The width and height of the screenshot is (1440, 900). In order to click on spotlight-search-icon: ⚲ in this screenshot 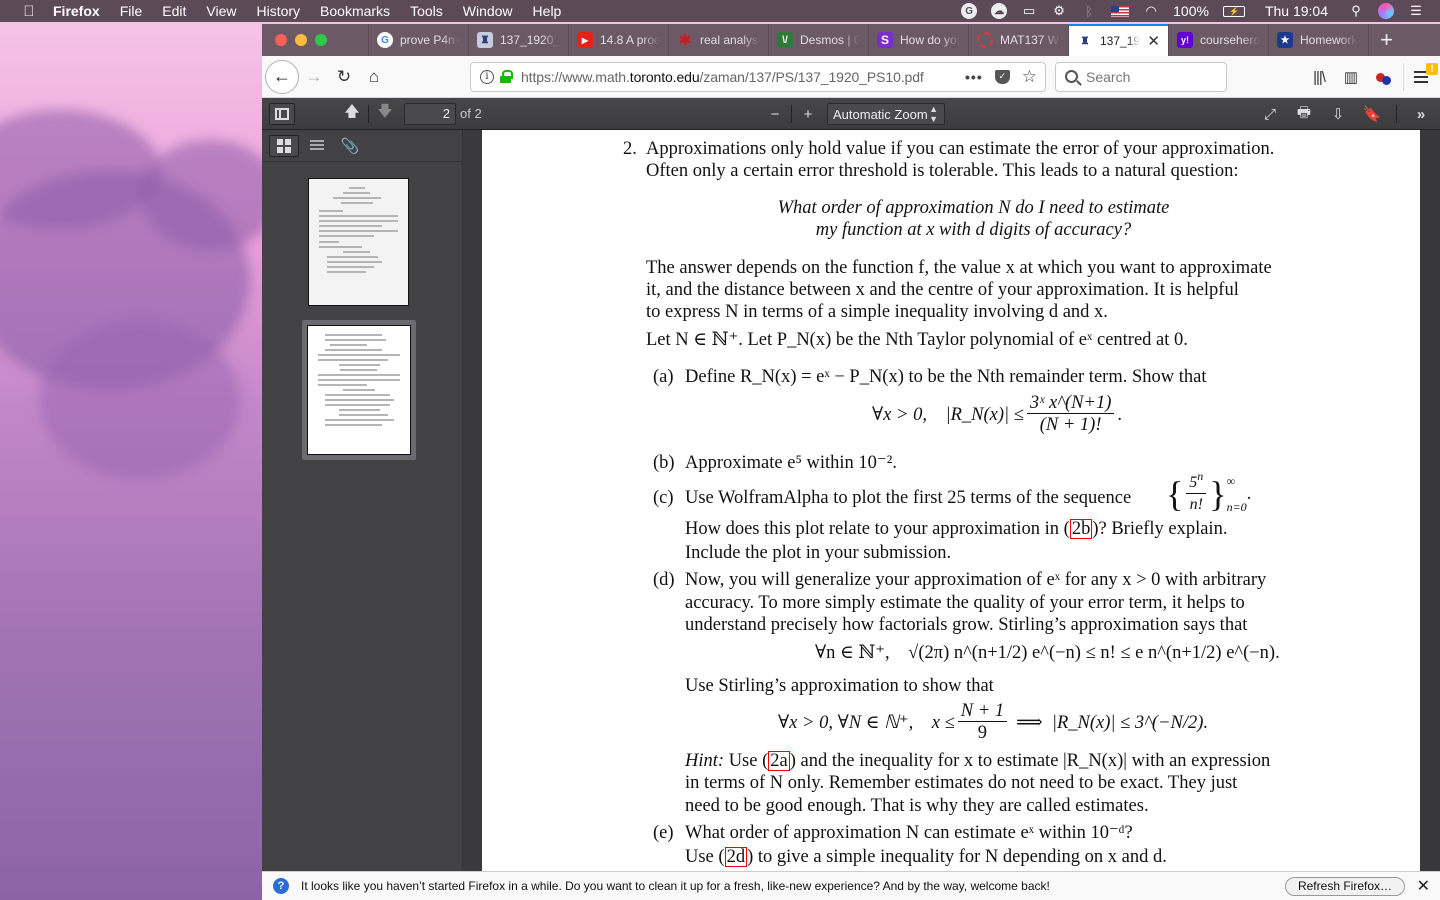, I will do `click(1356, 11)`.